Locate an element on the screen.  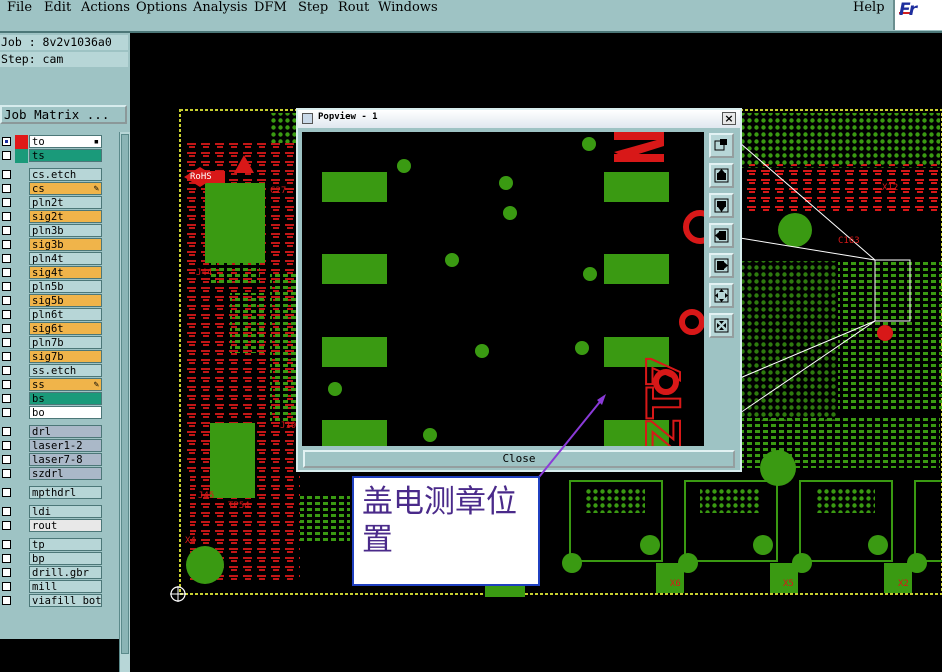
annotation-text: 盖电测章位置 is located at coordinates (439, 521).